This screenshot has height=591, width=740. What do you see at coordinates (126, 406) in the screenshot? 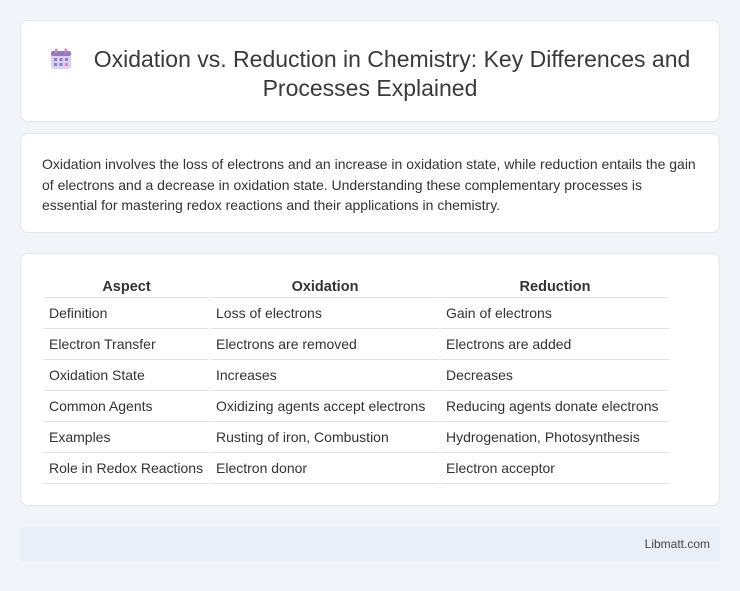
I see `table-cell: Common Agents` at bounding box center [126, 406].